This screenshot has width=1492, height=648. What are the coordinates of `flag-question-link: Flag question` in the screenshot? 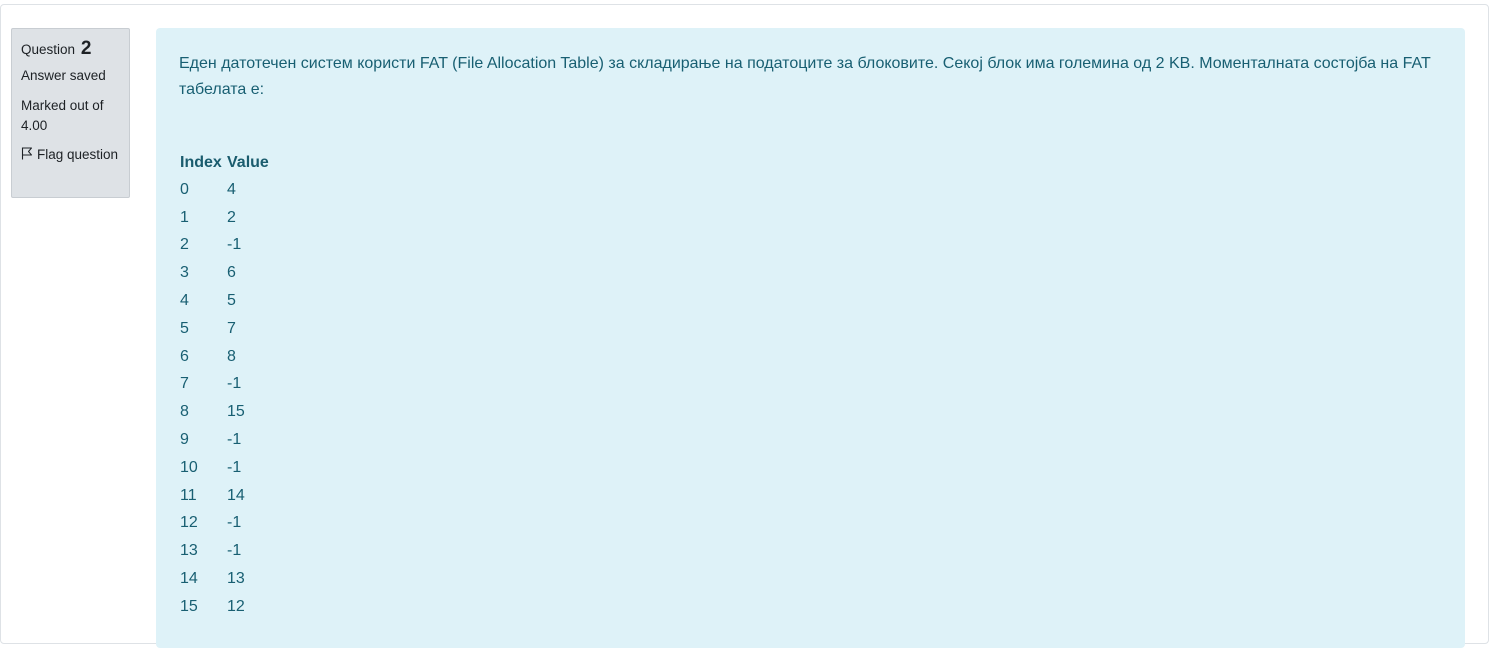 It's located at (70, 155).